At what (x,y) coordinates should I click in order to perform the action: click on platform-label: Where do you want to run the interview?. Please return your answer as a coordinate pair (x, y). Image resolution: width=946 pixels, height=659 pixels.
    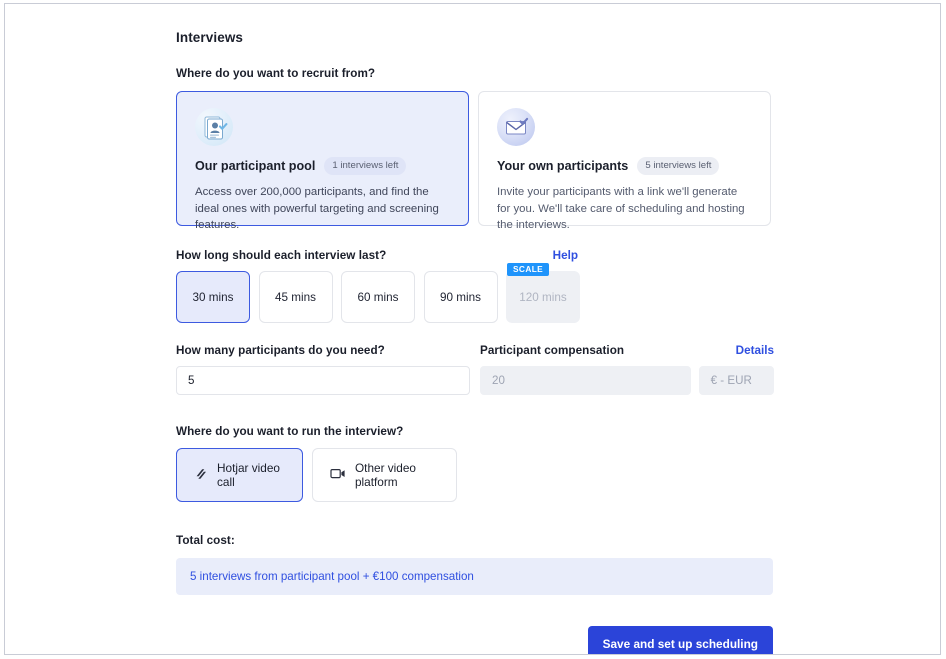
    Looking at the image, I should click on (290, 431).